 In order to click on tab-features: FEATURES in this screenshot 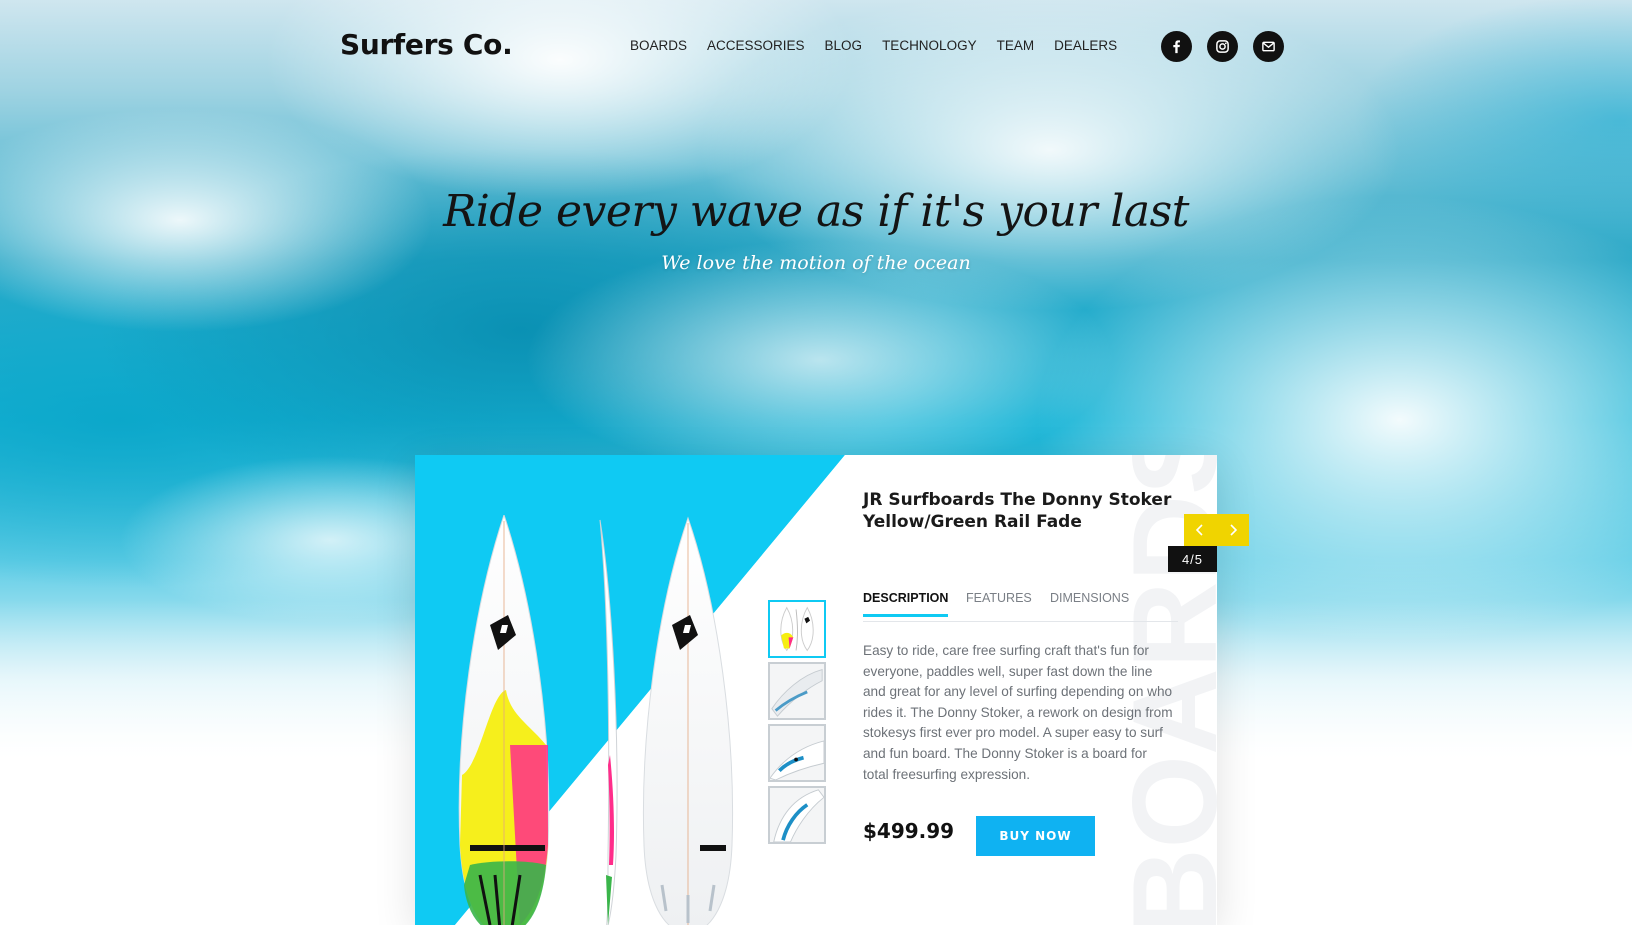, I will do `click(999, 602)`.